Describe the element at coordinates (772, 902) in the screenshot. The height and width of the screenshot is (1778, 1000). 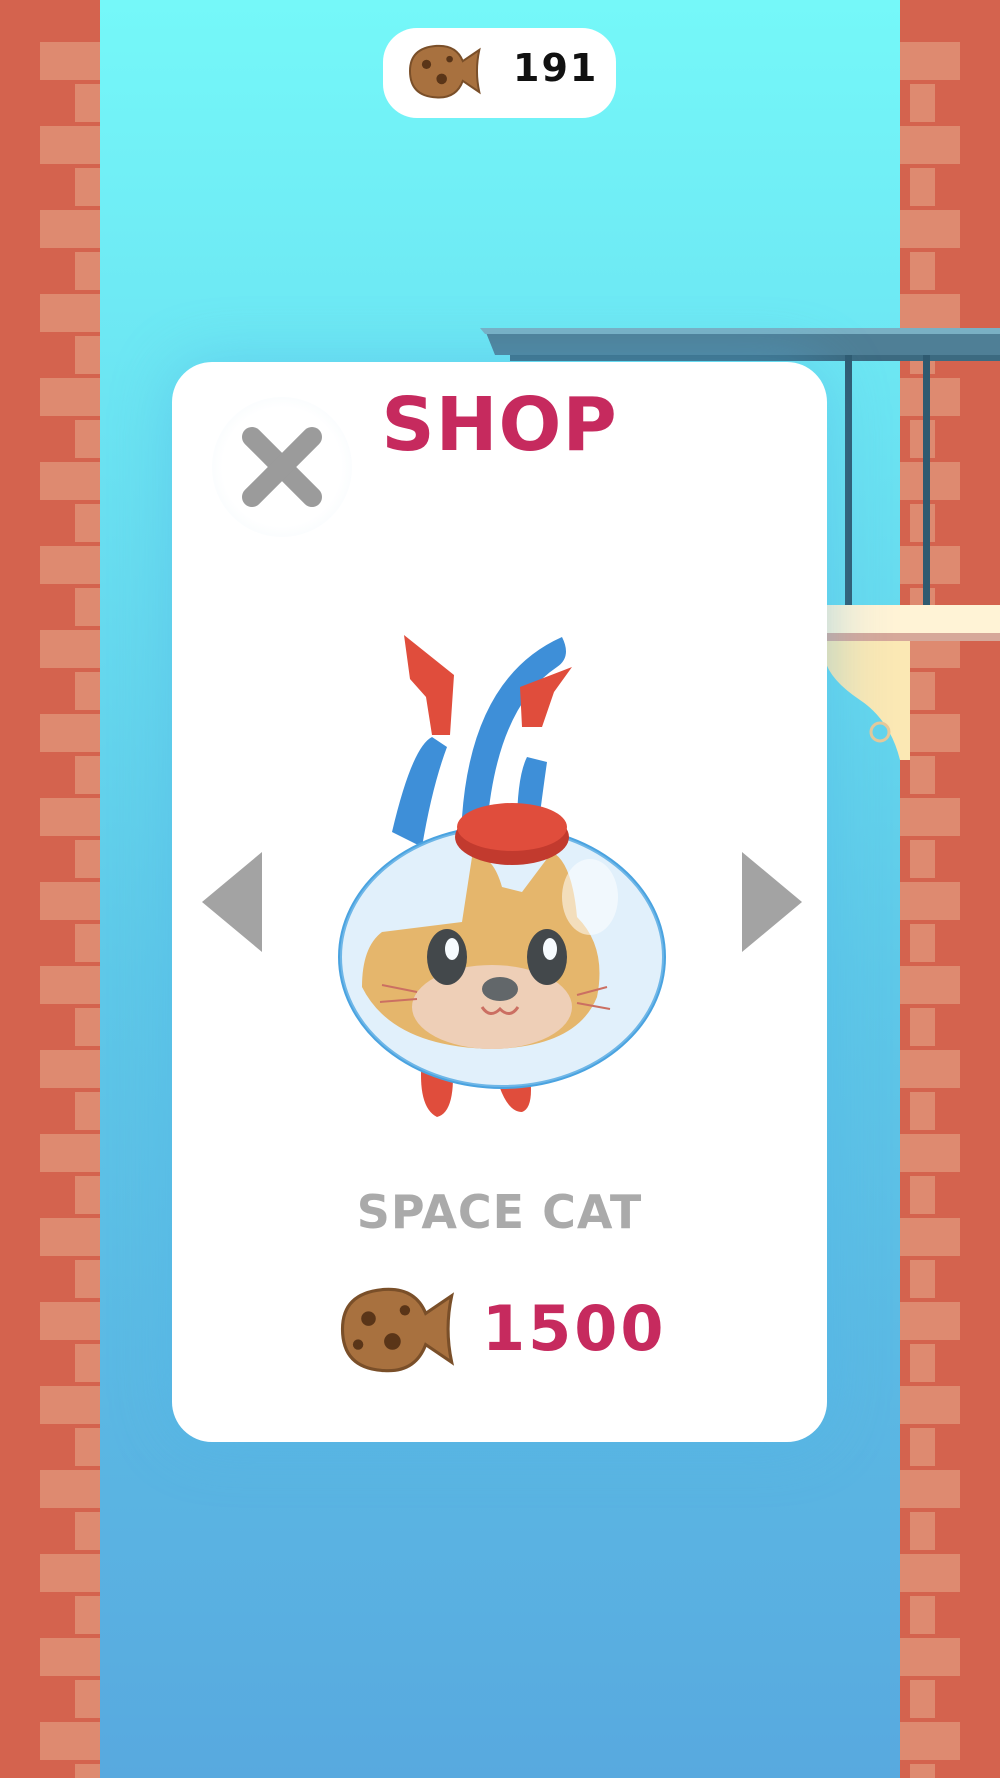
I see `arrow-right-icon` at that location.